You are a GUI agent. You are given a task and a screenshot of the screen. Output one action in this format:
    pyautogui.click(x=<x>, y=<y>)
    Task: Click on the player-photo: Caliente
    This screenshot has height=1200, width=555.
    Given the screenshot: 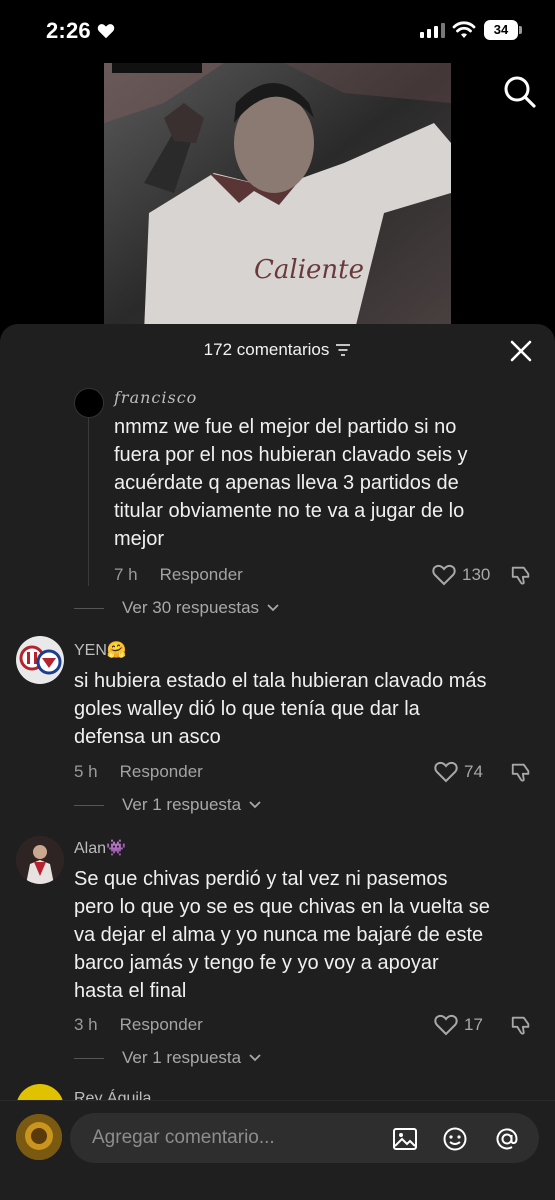 What is the action you would take?
    pyautogui.click(x=277, y=198)
    